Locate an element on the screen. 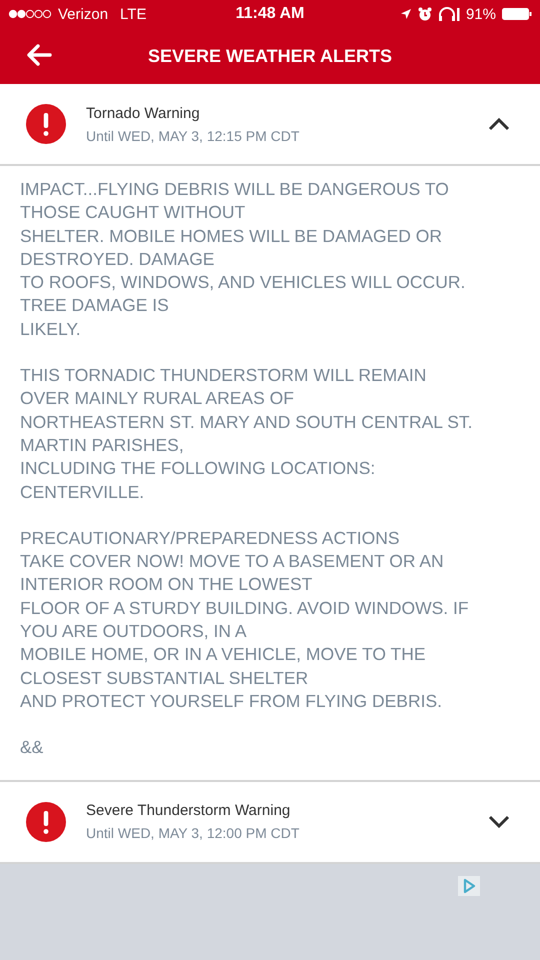 The height and width of the screenshot is (960, 540). alert-expiry: Until WED, MAY 3, 12:15 PM CDT is located at coordinates (193, 136).